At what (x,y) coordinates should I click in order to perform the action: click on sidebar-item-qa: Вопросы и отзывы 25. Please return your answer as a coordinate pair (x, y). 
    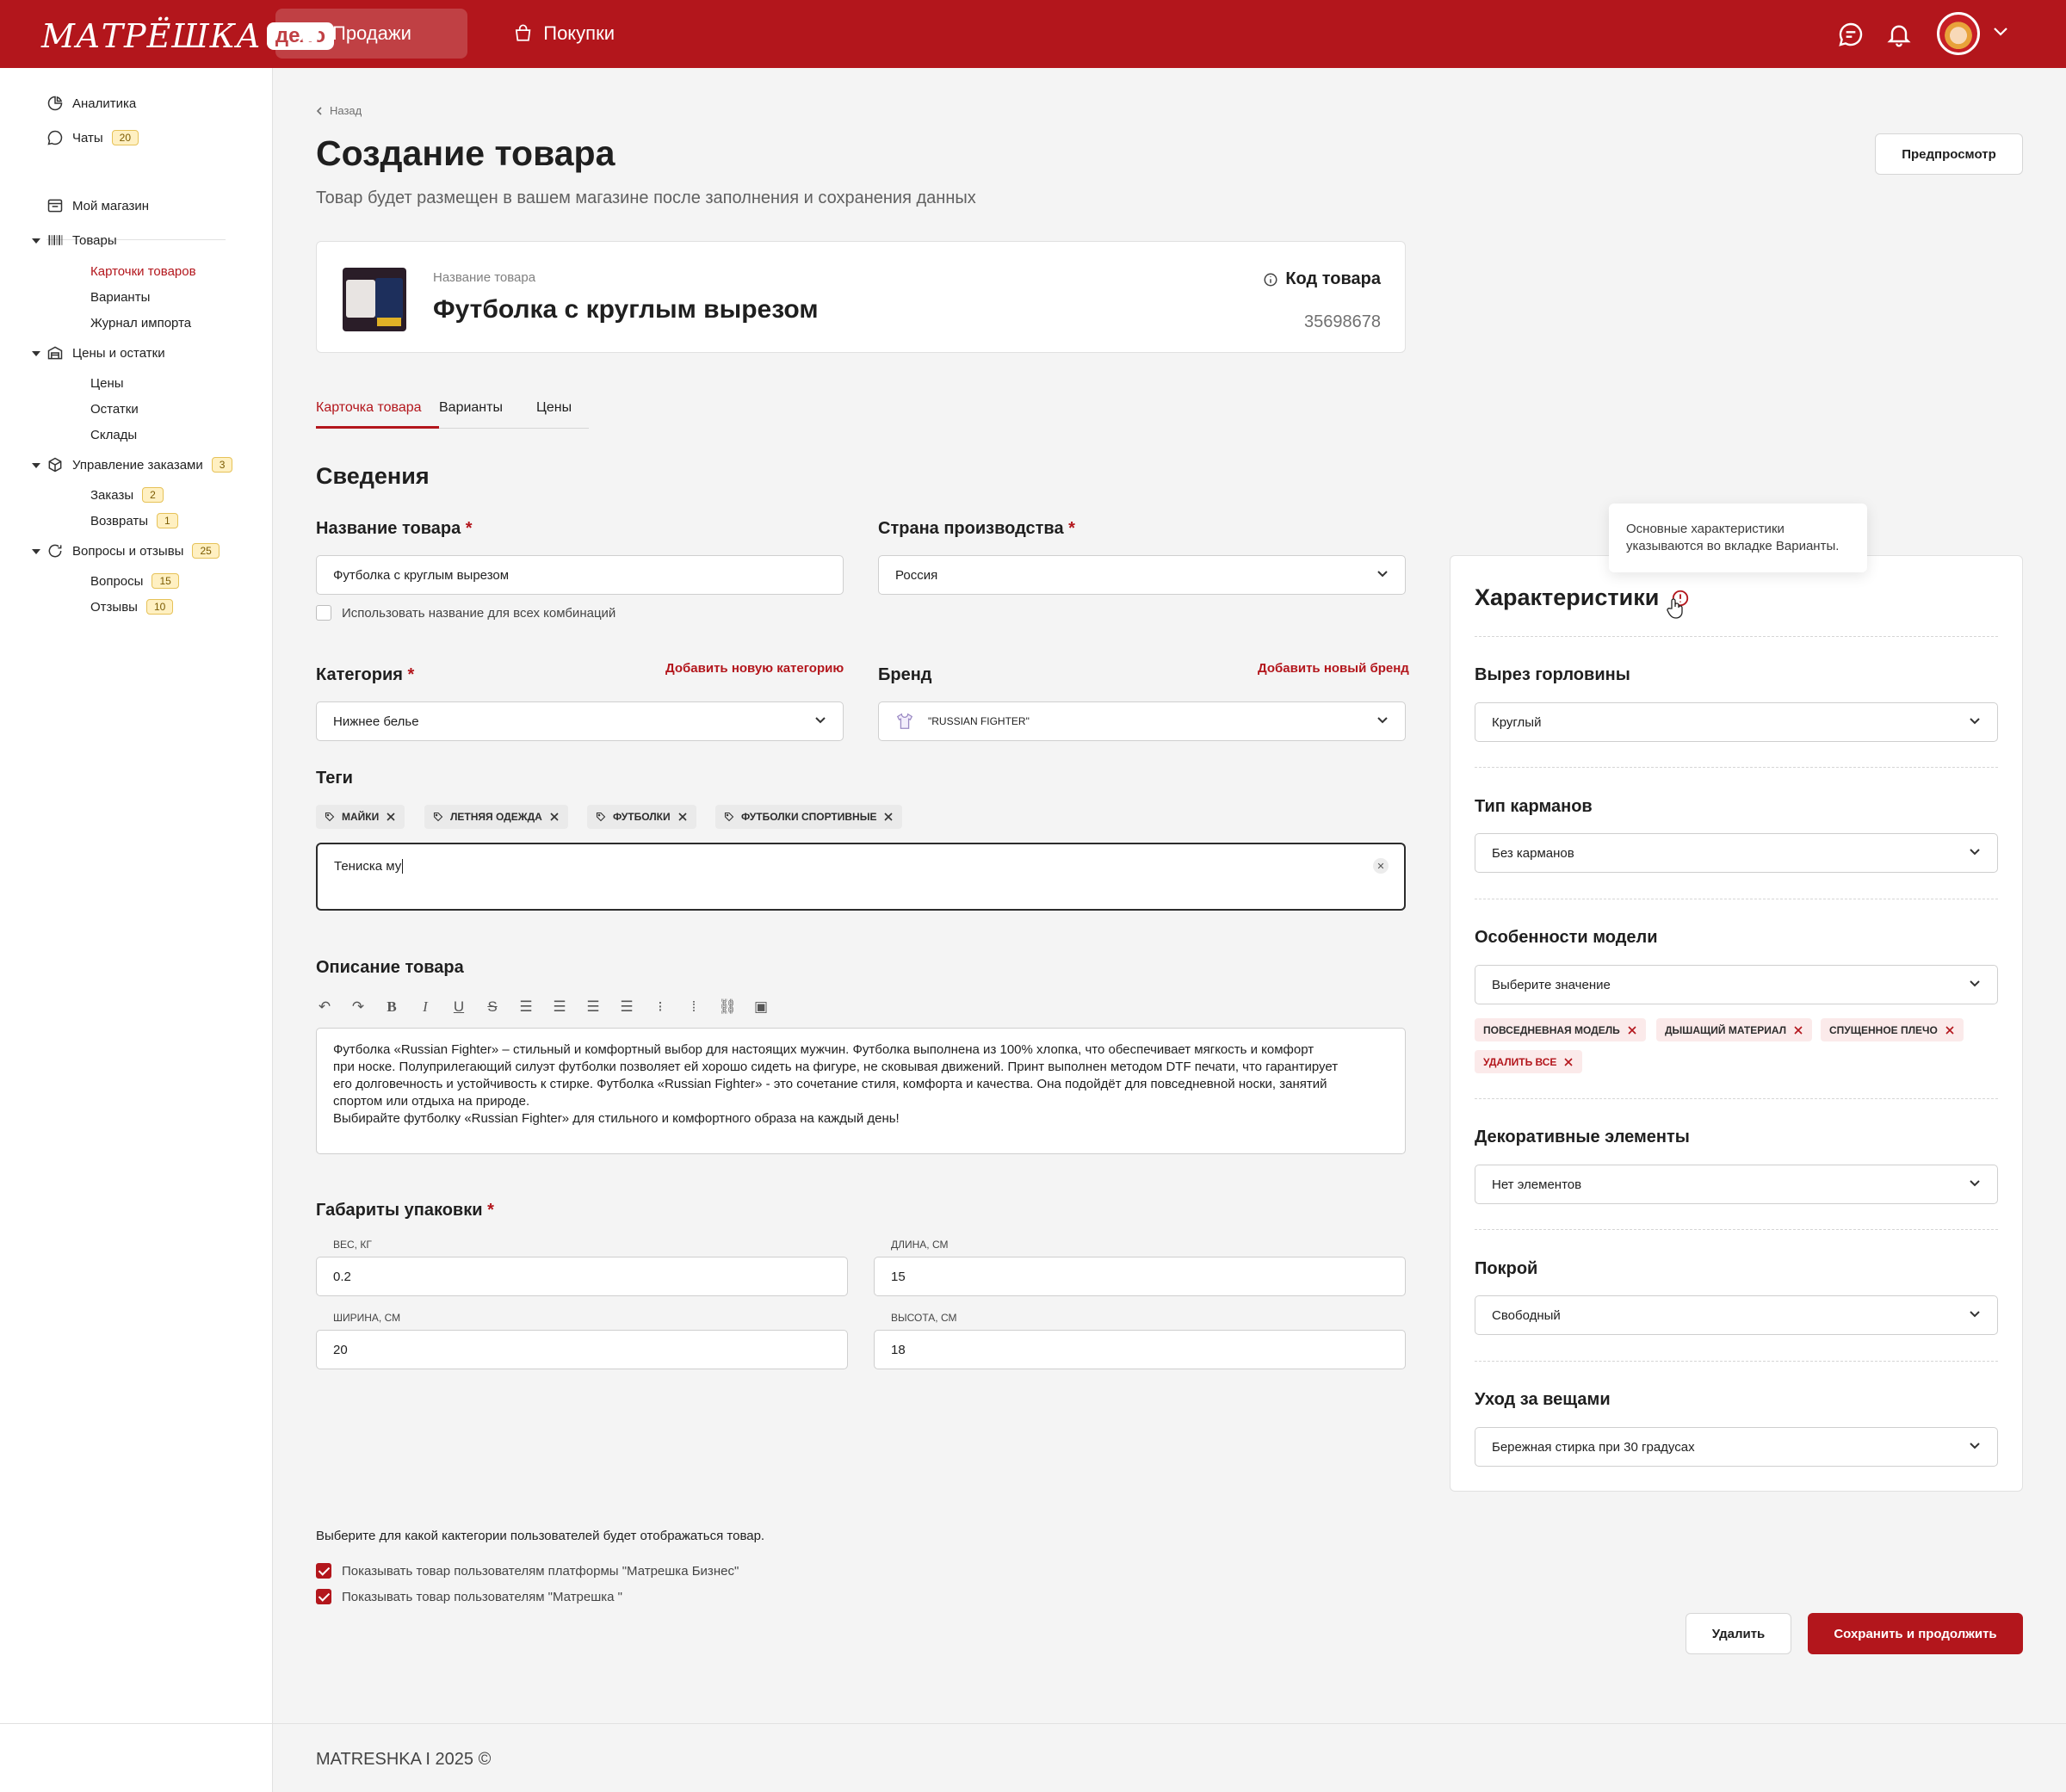
    Looking at the image, I should click on (133, 550).